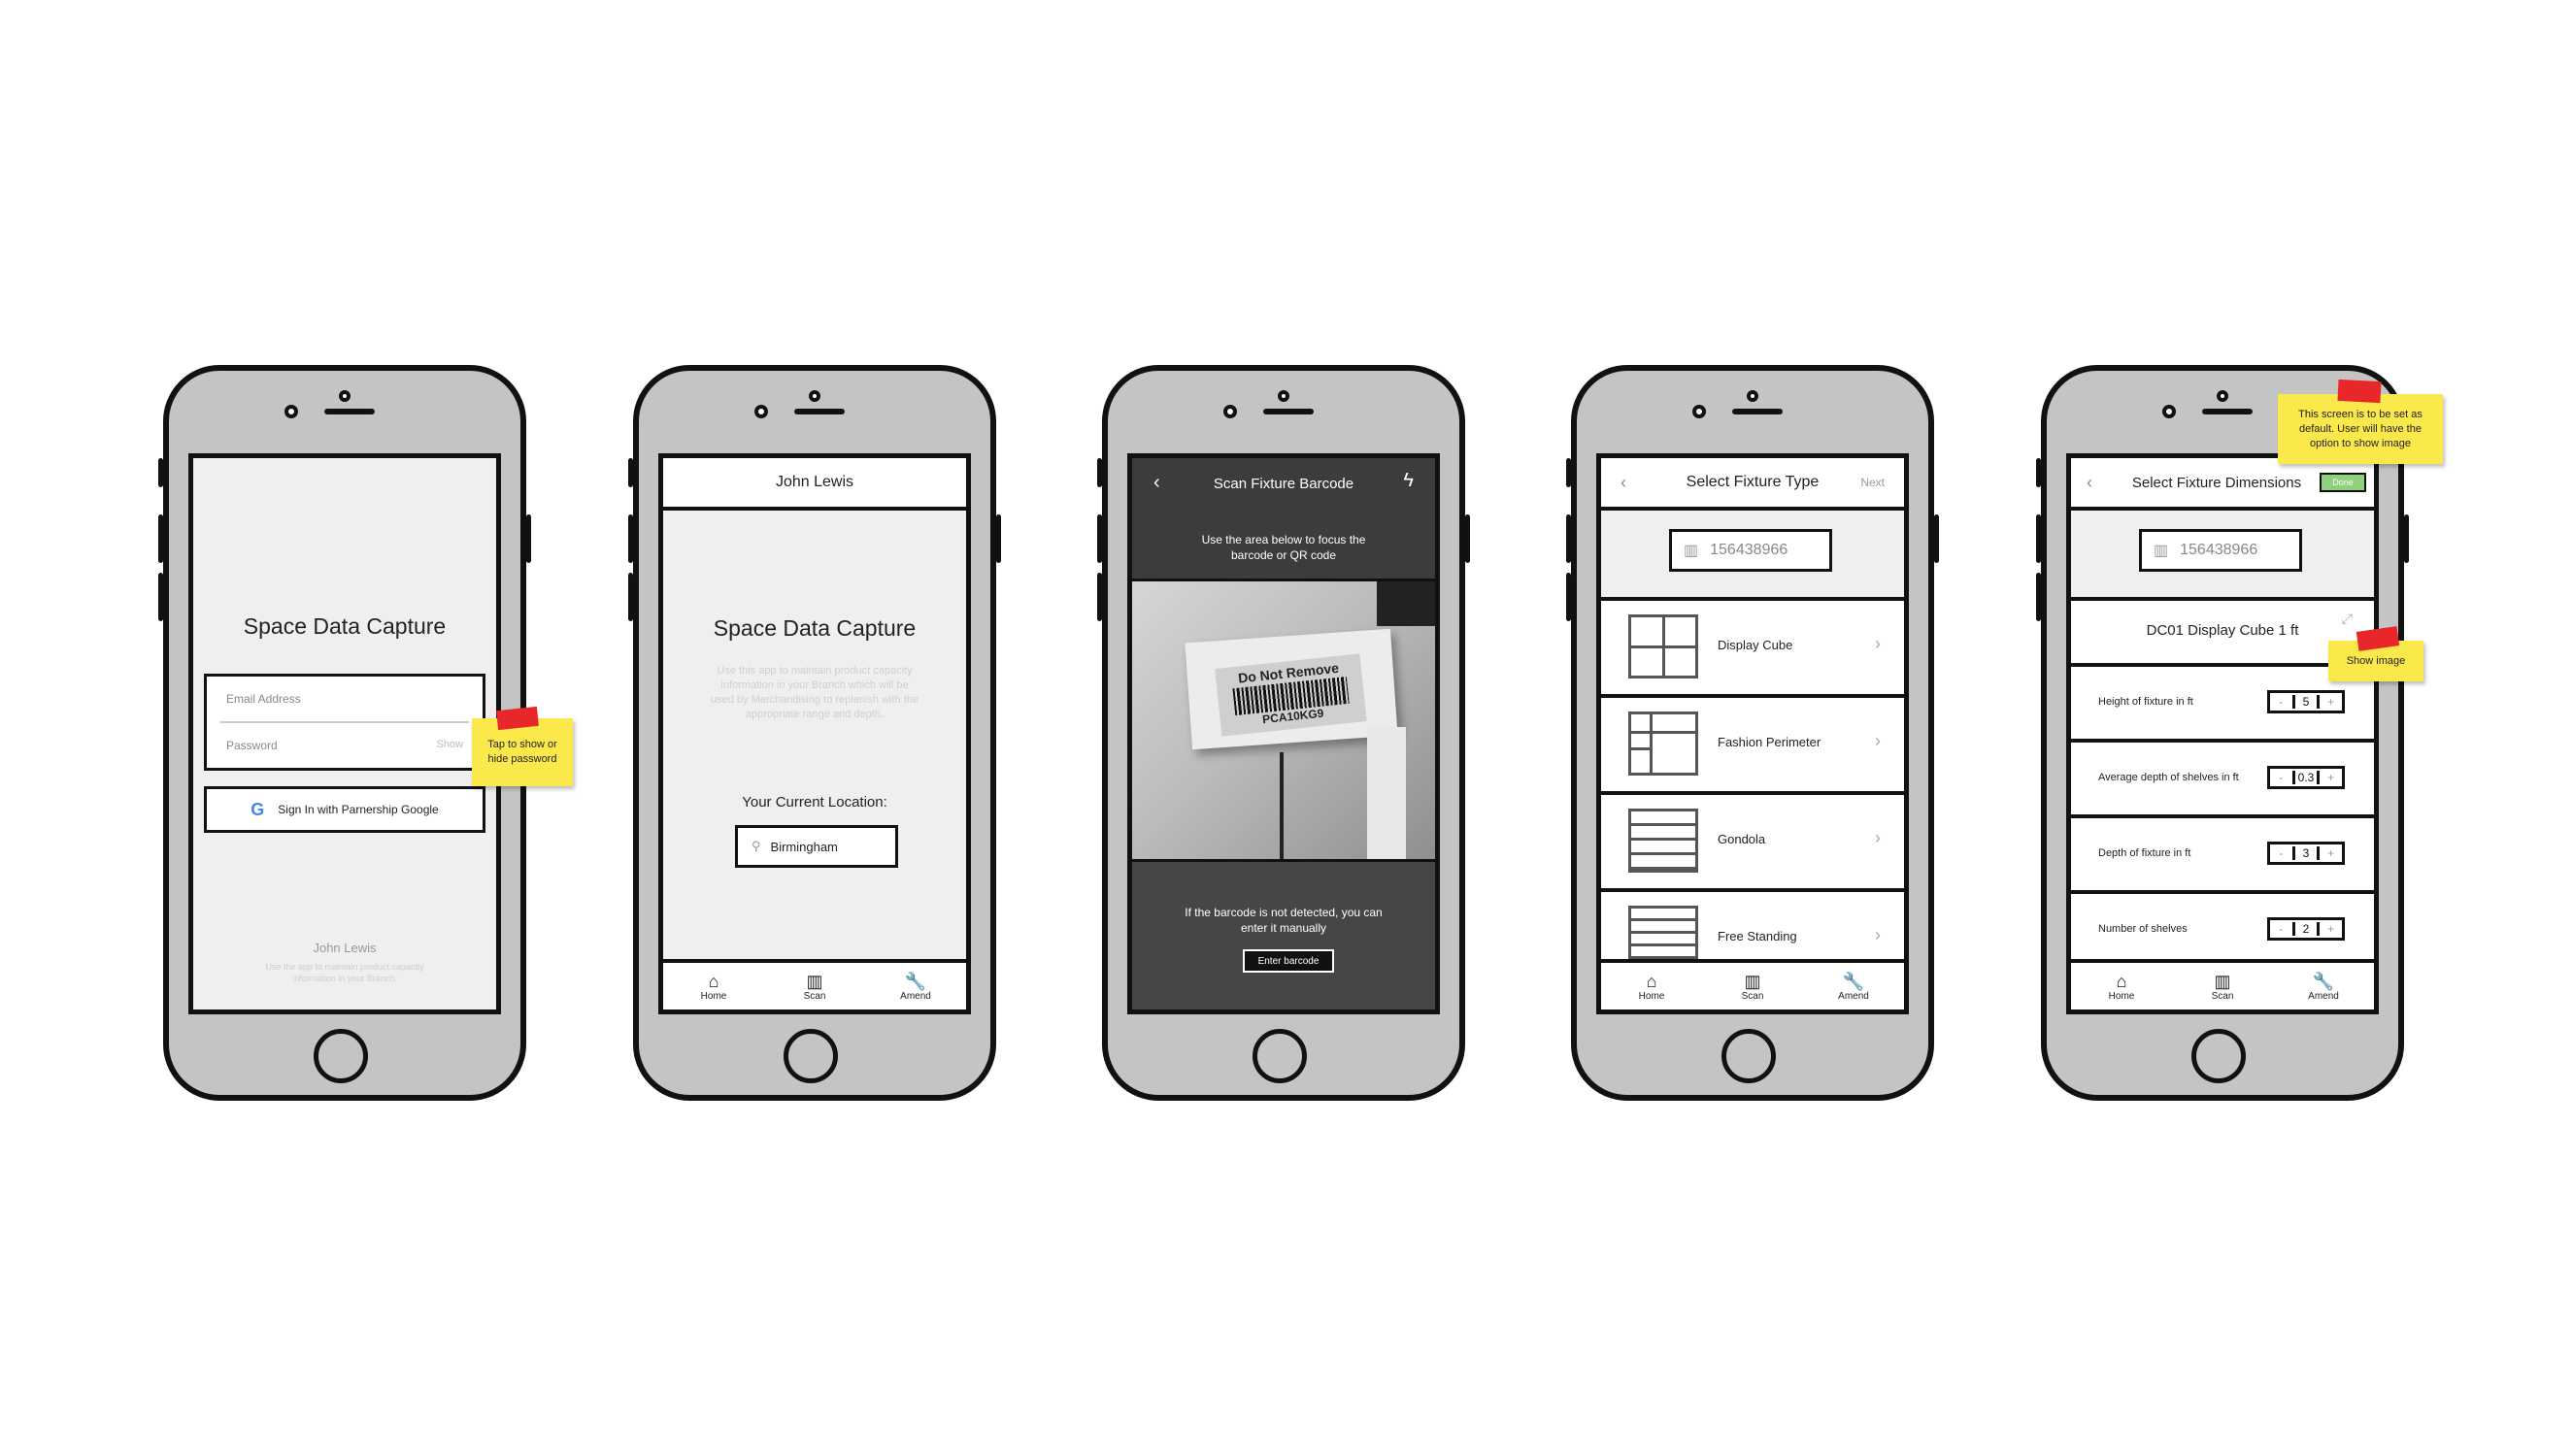 The width and height of the screenshot is (2573, 1456). What do you see at coordinates (1663, 841) in the screenshot?
I see `gondola-icon` at bounding box center [1663, 841].